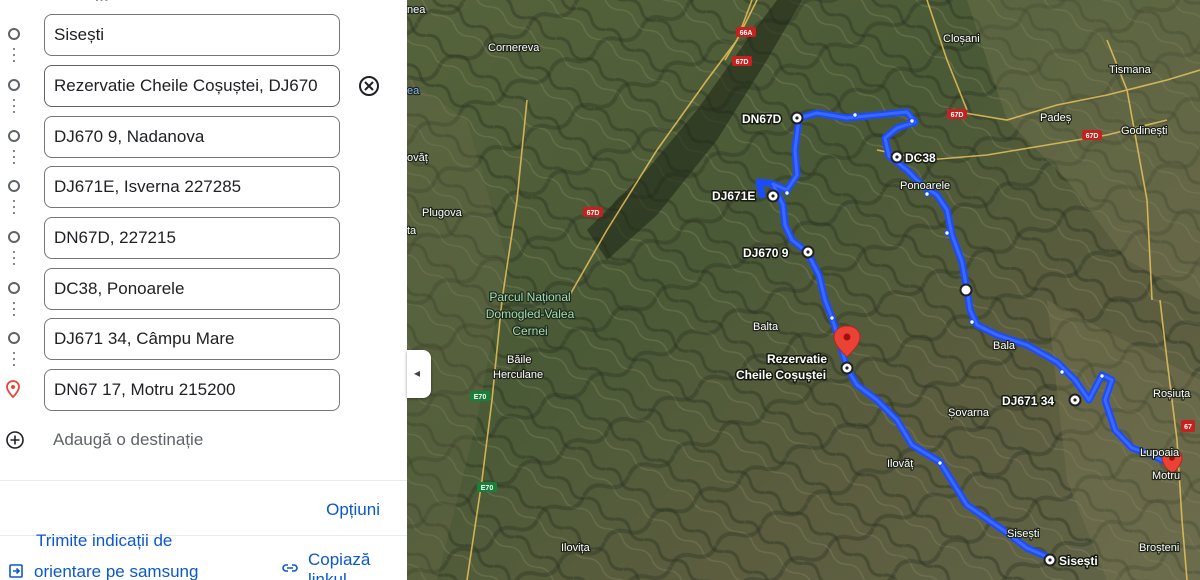 Image resolution: width=1200 pixels, height=580 pixels. I want to click on place-label: Băile, so click(519, 360).